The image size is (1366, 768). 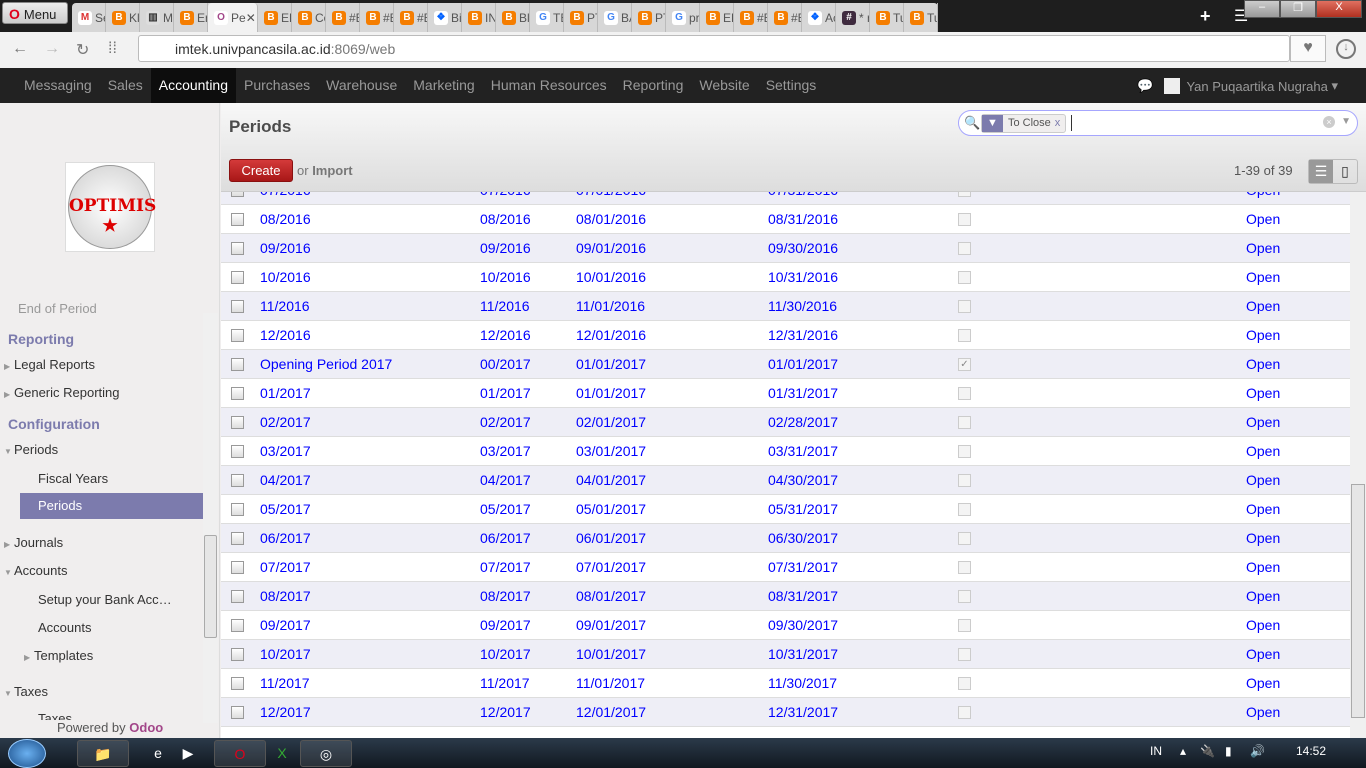 What do you see at coordinates (803, 451) in the screenshot?
I see `cell-date-end: 03/31/2017` at bounding box center [803, 451].